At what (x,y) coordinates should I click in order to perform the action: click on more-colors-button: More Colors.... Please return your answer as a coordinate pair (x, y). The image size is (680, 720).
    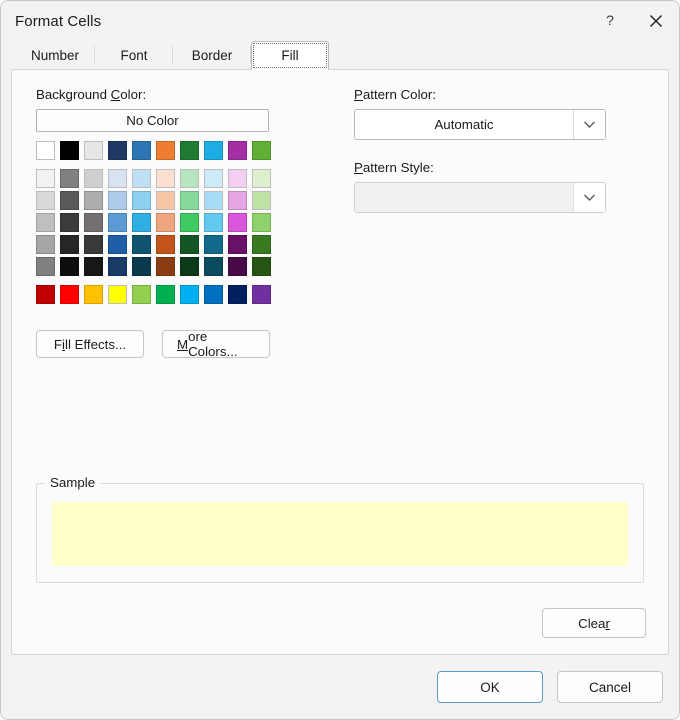
    Looking at the image, I should click on (216, 344).